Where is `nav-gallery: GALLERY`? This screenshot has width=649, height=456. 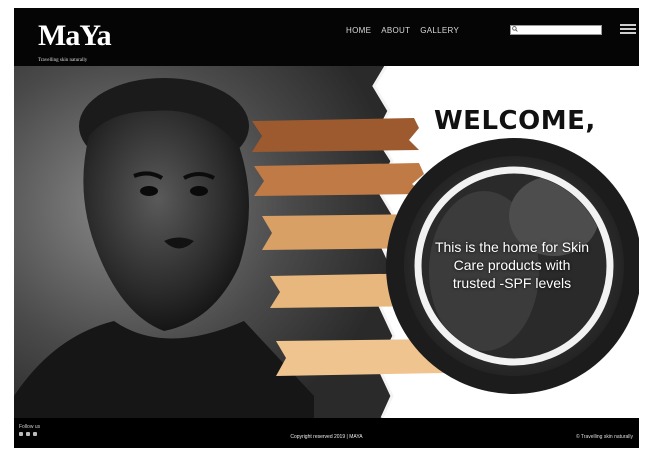 nav-gallery: GALLERY is located at coordinates (439, 30).